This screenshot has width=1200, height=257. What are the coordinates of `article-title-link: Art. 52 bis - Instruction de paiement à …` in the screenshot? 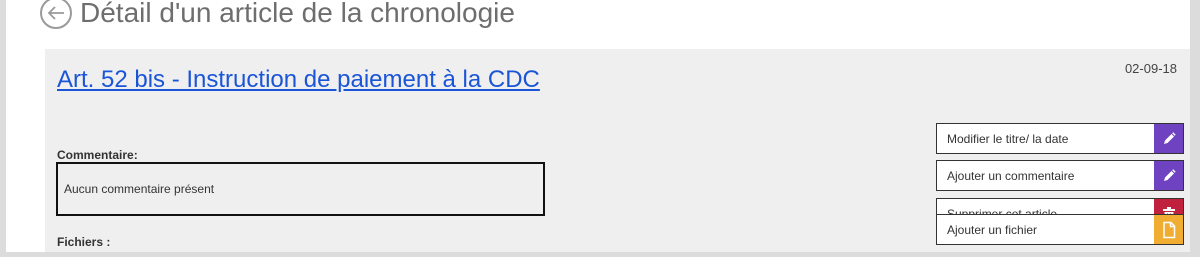 It's located at (302, 80).